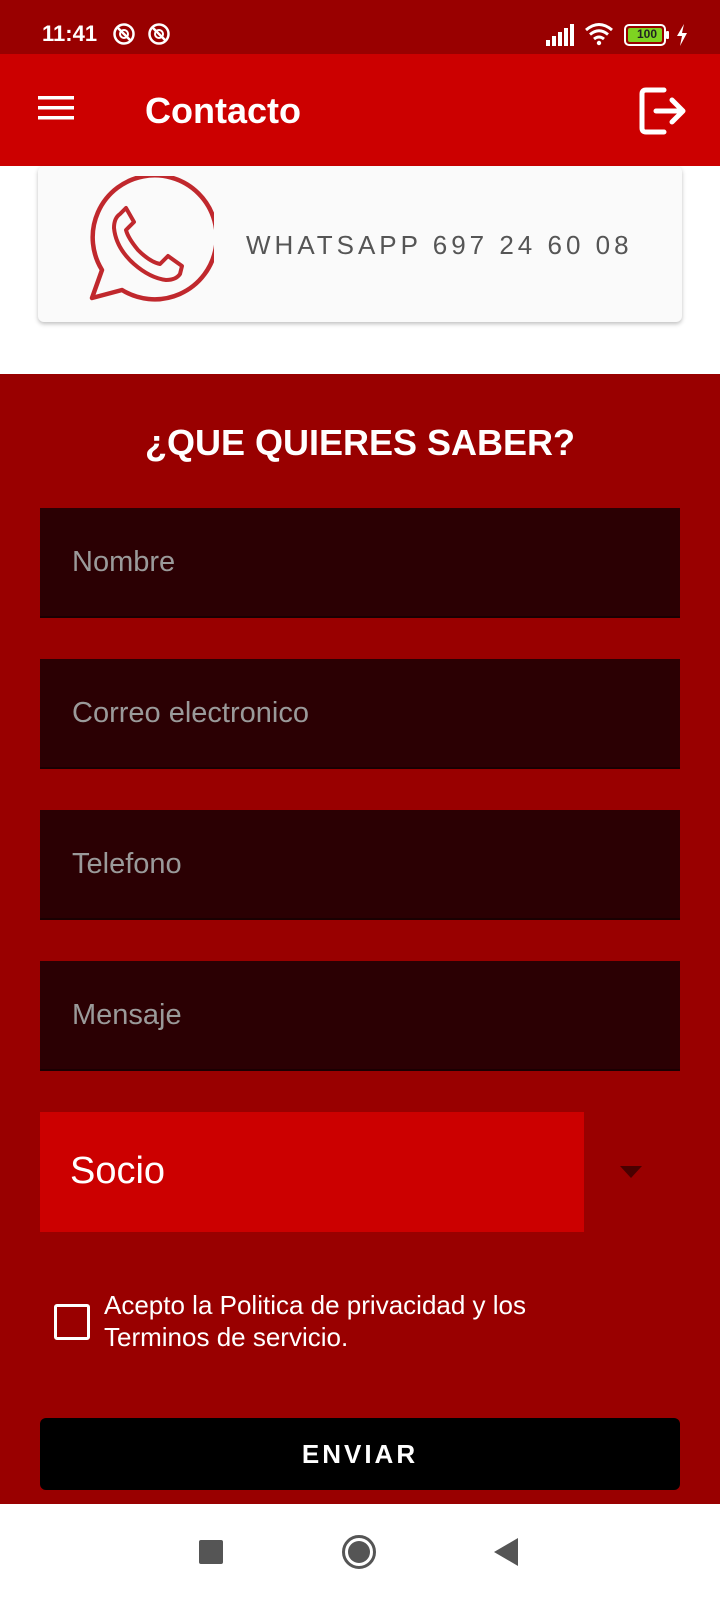 This screenshot has height=1600, width=720. What do you see at coordinates (506, 1552) in the screenshot?
I see `back-icon` at bounding box center [506, 1552].